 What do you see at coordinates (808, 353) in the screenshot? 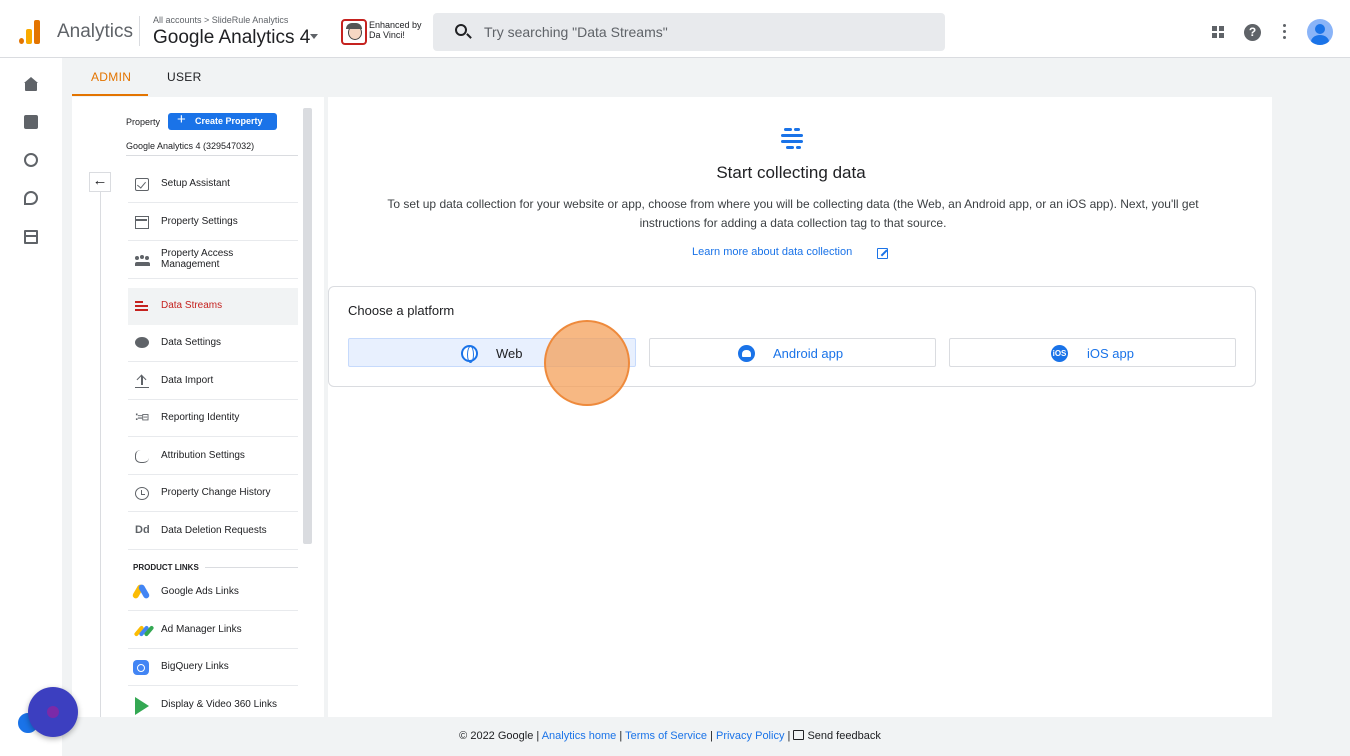
I see `platform-label: Android app` at bounding box center [808, 353].